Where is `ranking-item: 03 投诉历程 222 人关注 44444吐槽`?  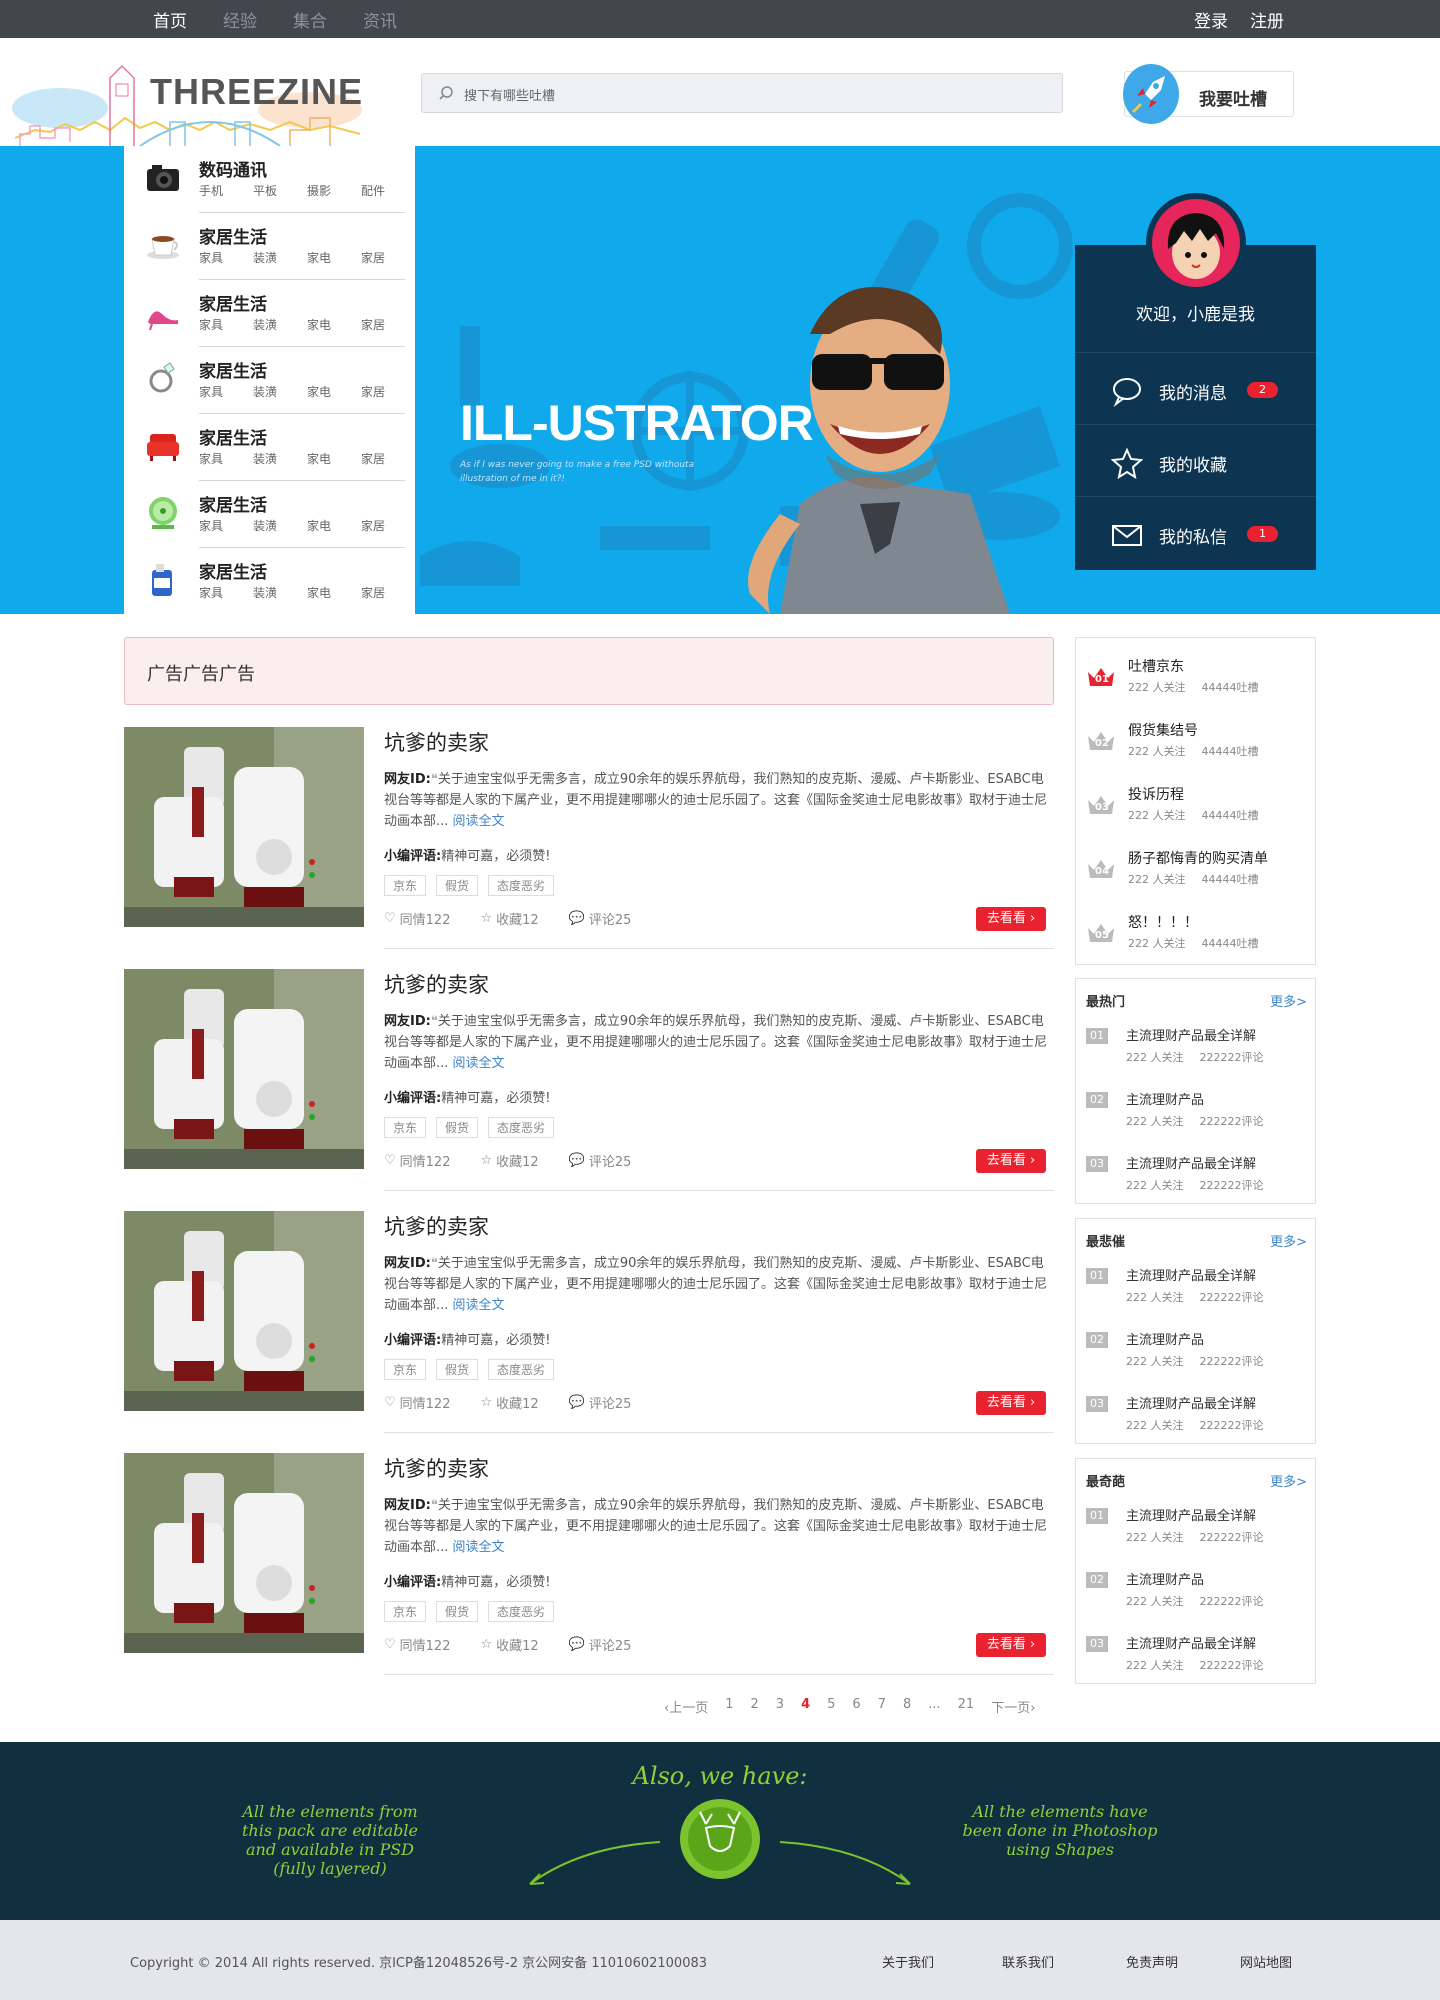 ranking-item: 03 投诉历程 222 人关注 44444吐槽 is located at coordinates (1195, 806).